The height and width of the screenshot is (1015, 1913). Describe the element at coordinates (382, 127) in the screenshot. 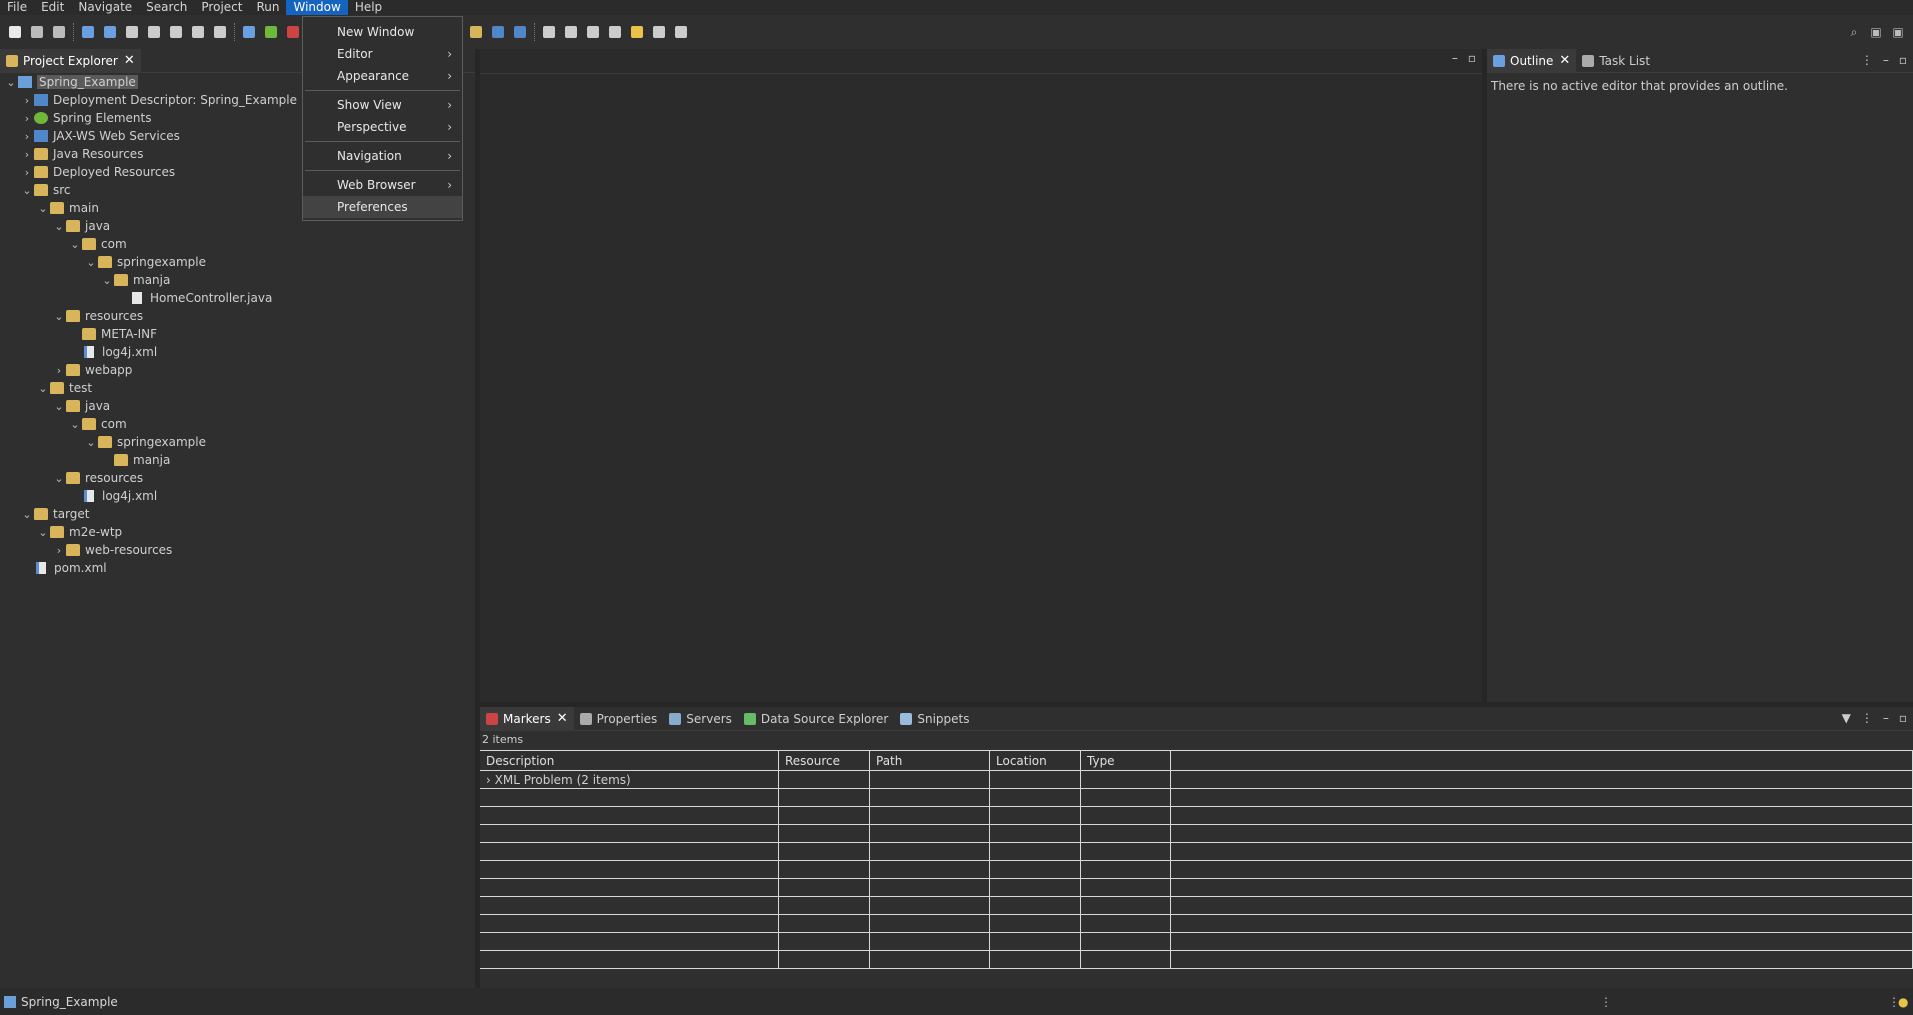

I see `menu-item-perspective: Perspective ›` at that location.